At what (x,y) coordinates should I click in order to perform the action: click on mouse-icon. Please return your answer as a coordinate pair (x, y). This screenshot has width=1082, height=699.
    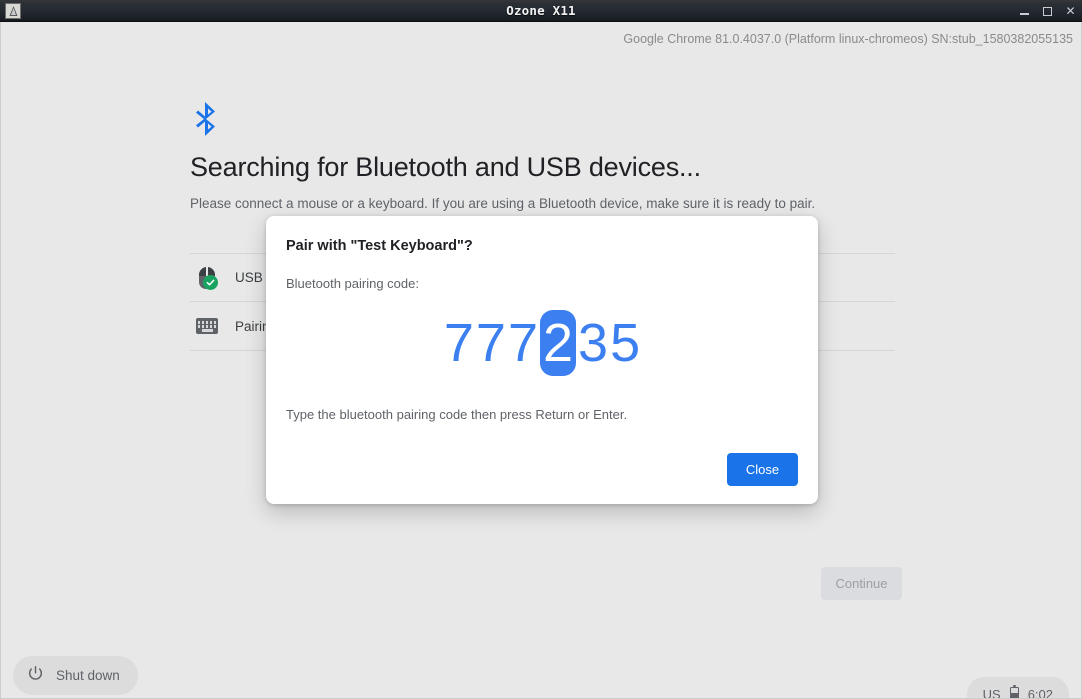
    Looking at the image, I should click on (207, 278).